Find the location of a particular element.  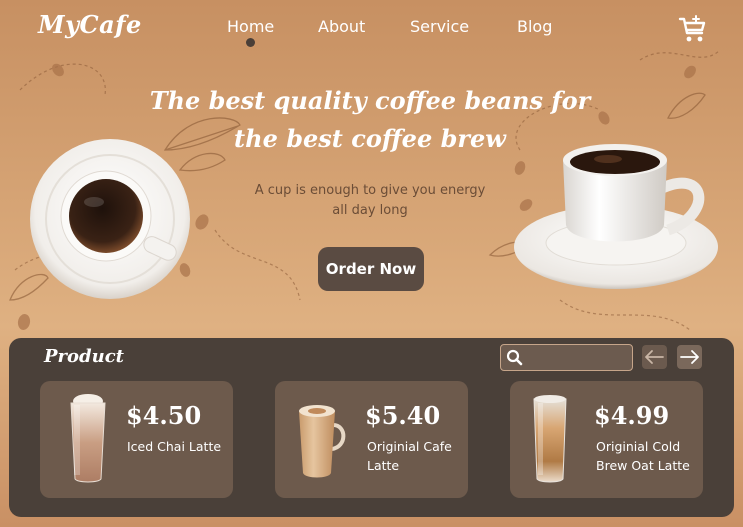

product-name-line-1: Iced Chai Latte is located at coordinates (174, 446).